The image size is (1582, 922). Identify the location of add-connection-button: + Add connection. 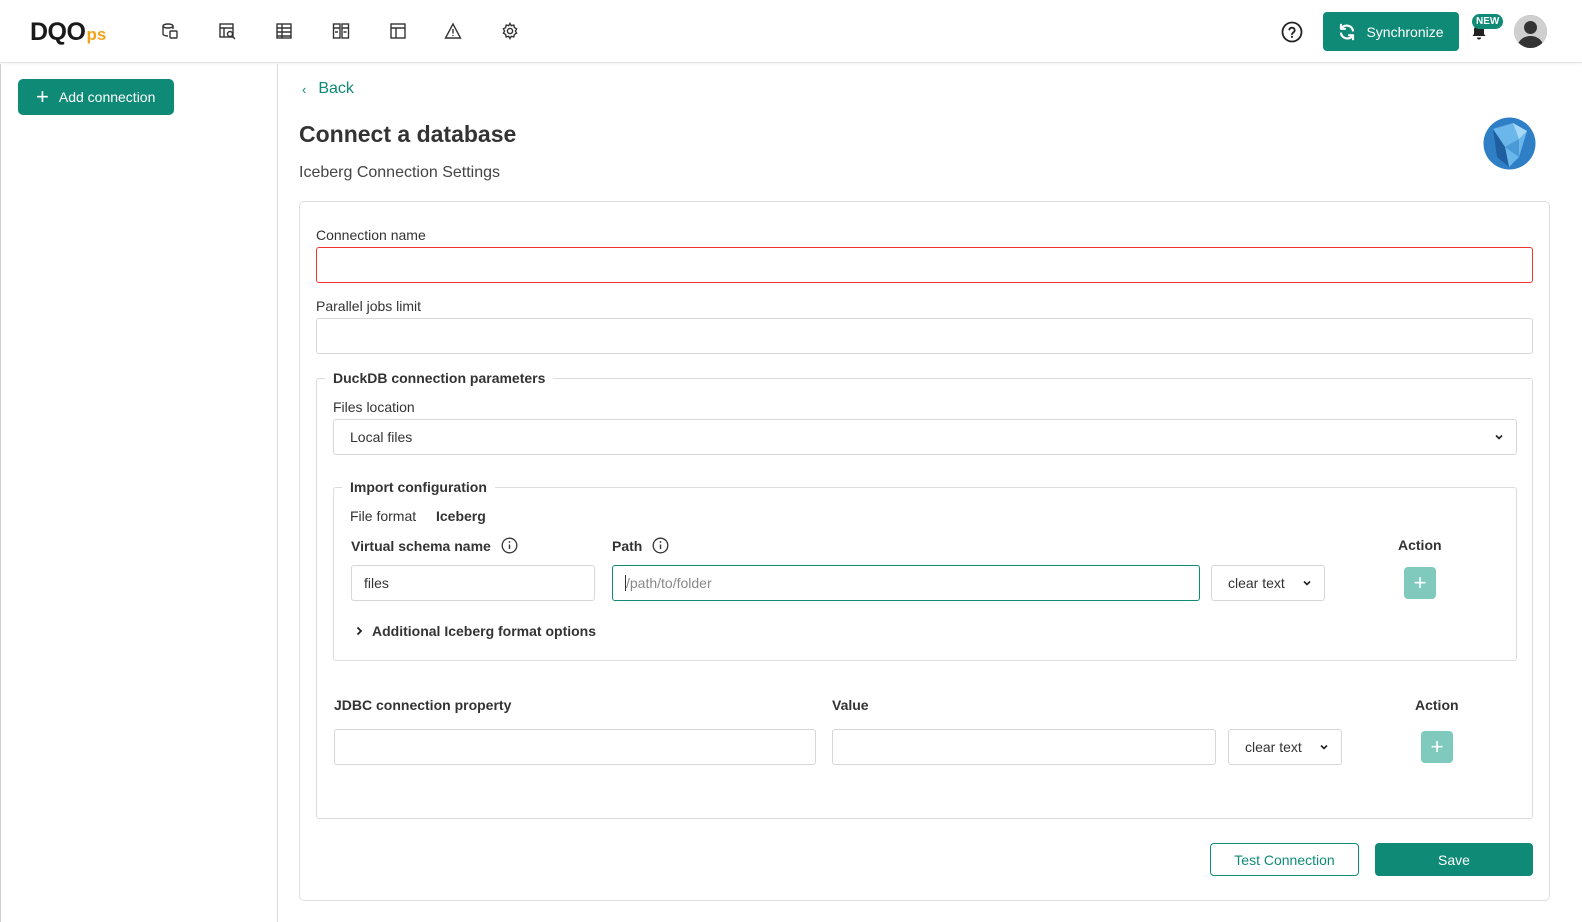
(96, 97).